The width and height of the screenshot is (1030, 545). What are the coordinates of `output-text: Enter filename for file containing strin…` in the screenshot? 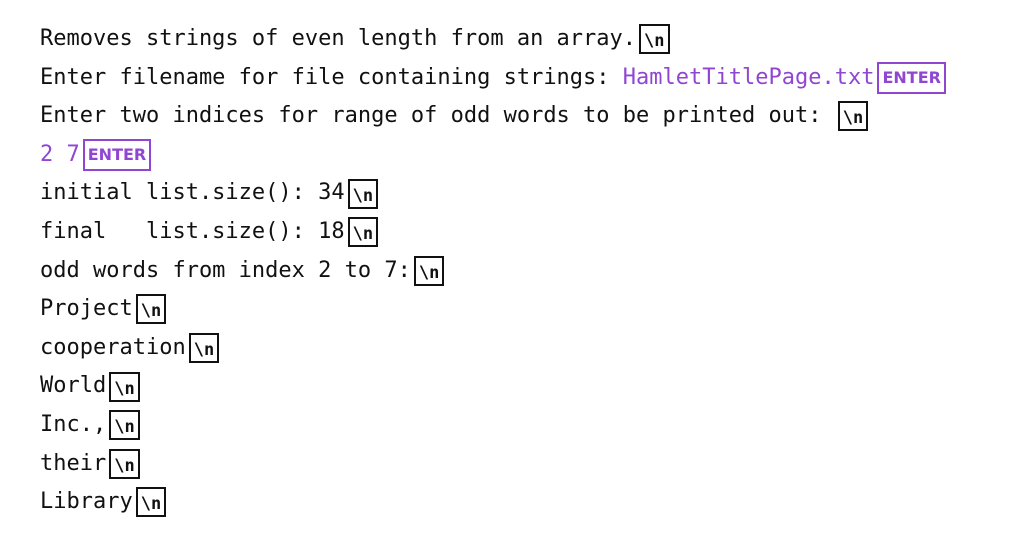 It's located at (331, 77).